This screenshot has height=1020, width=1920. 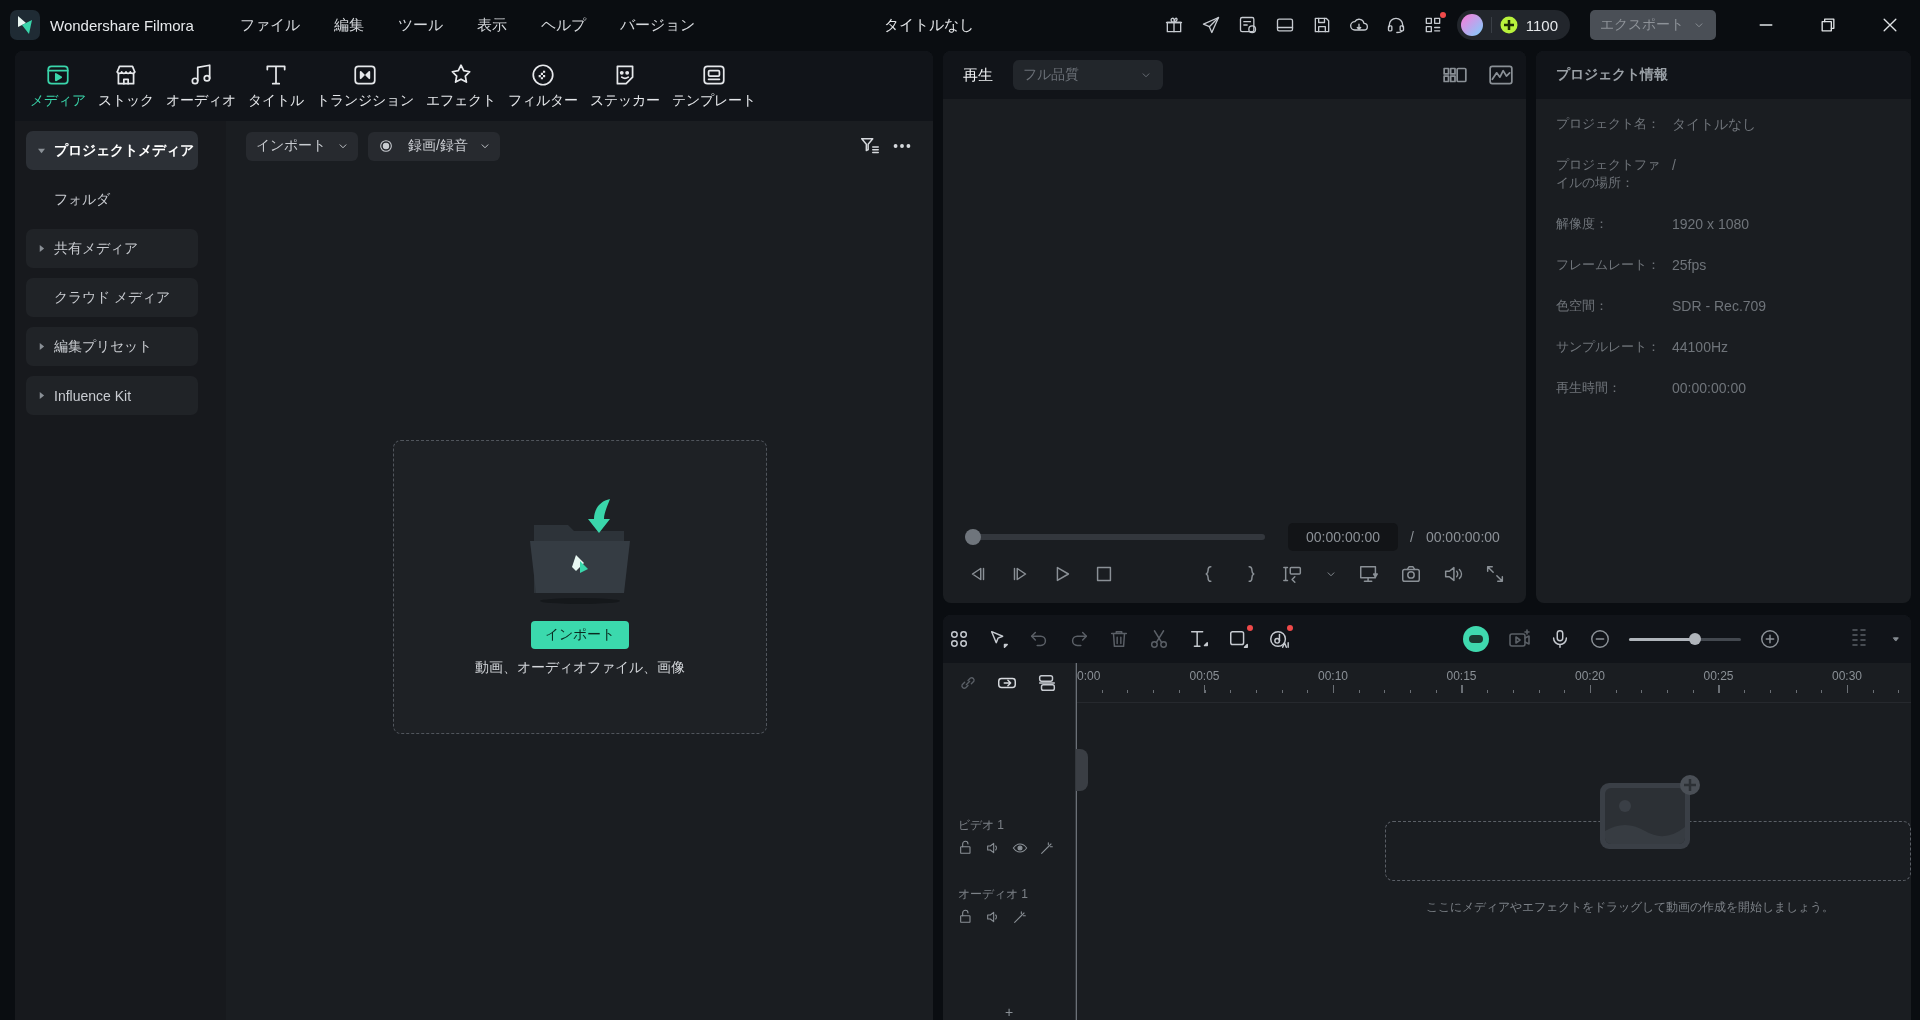 What do you see at coordinates (1648, 827) in the screenshot?
I see `track-drop-area` at bounding box center [1648, 827].